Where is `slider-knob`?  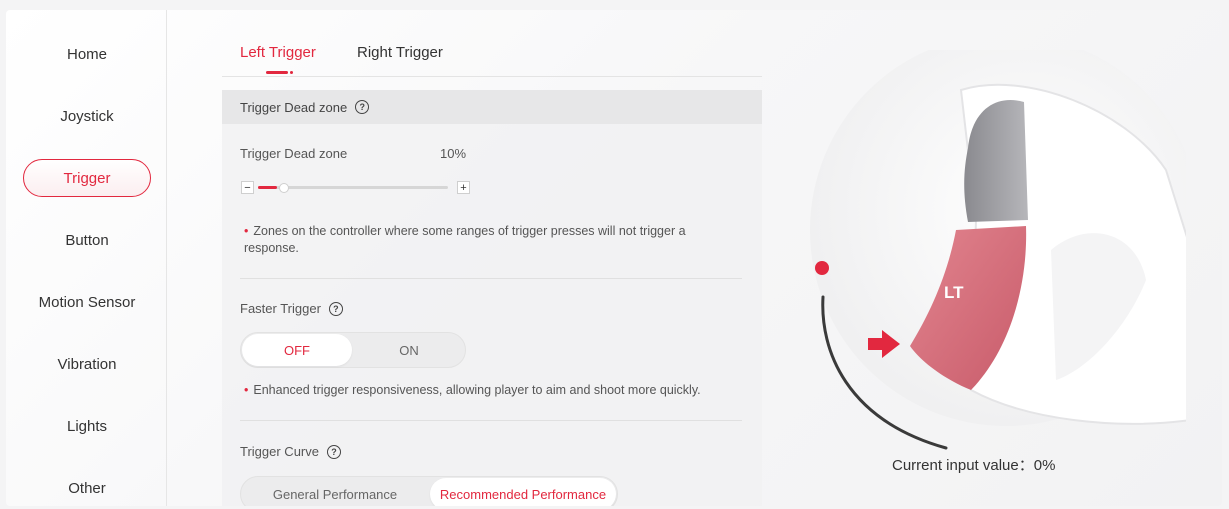
slider-knob is located at coordinates (284, 188).